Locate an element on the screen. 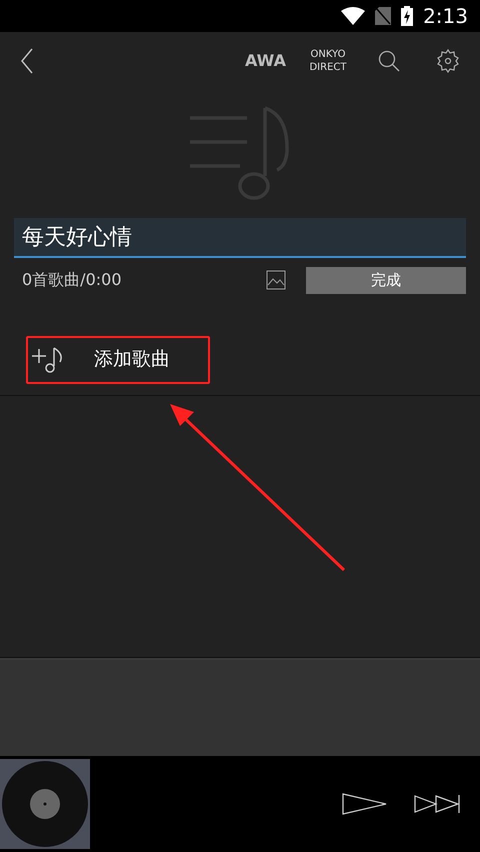  playlist-title-field: 每天好心情 is located at coordinates (240, 238).